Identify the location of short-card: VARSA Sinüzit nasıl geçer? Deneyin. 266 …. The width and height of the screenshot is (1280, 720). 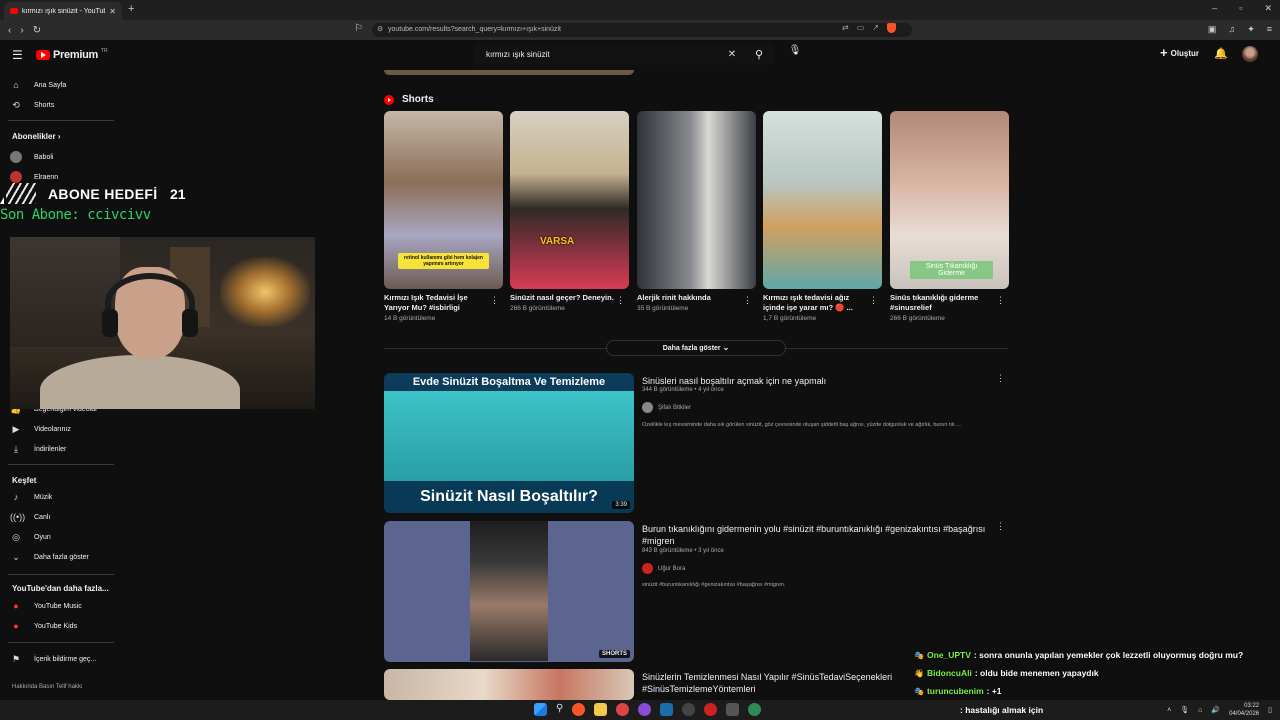
(569, 211).